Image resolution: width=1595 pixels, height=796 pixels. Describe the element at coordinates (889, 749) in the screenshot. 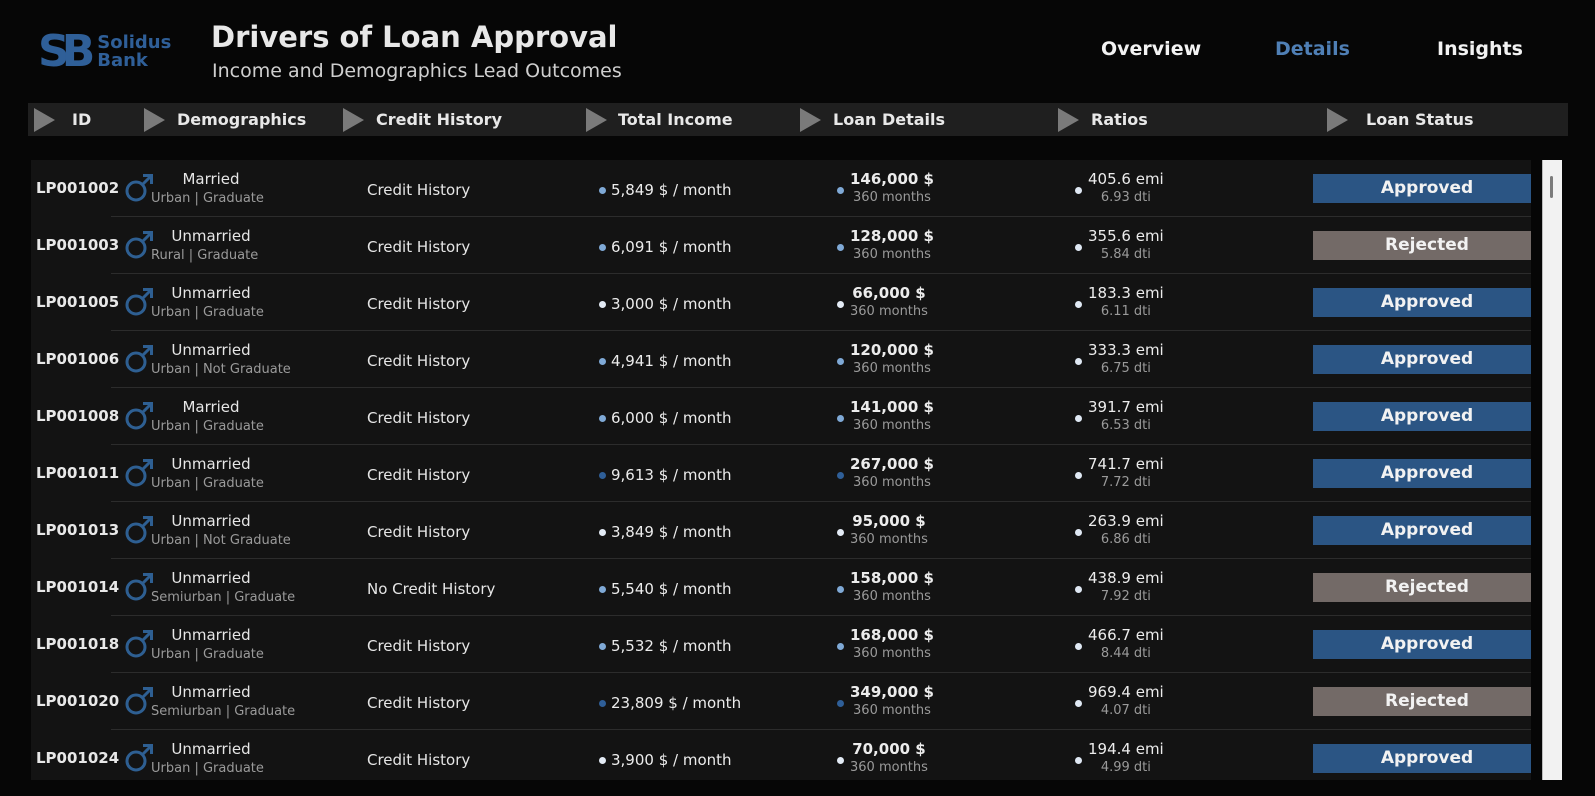

I see `loan-amount: 70,000 $` at that location.